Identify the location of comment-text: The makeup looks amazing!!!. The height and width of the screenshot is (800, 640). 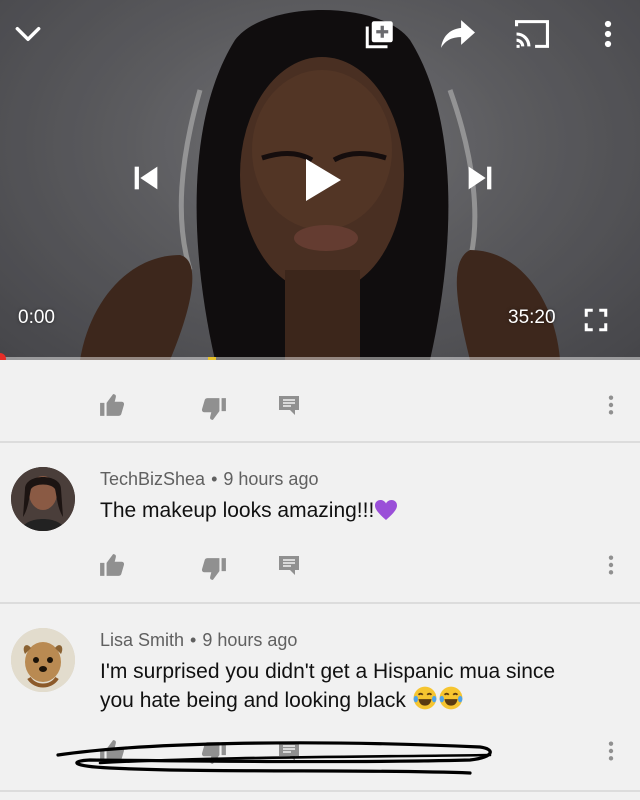
(360, 513).